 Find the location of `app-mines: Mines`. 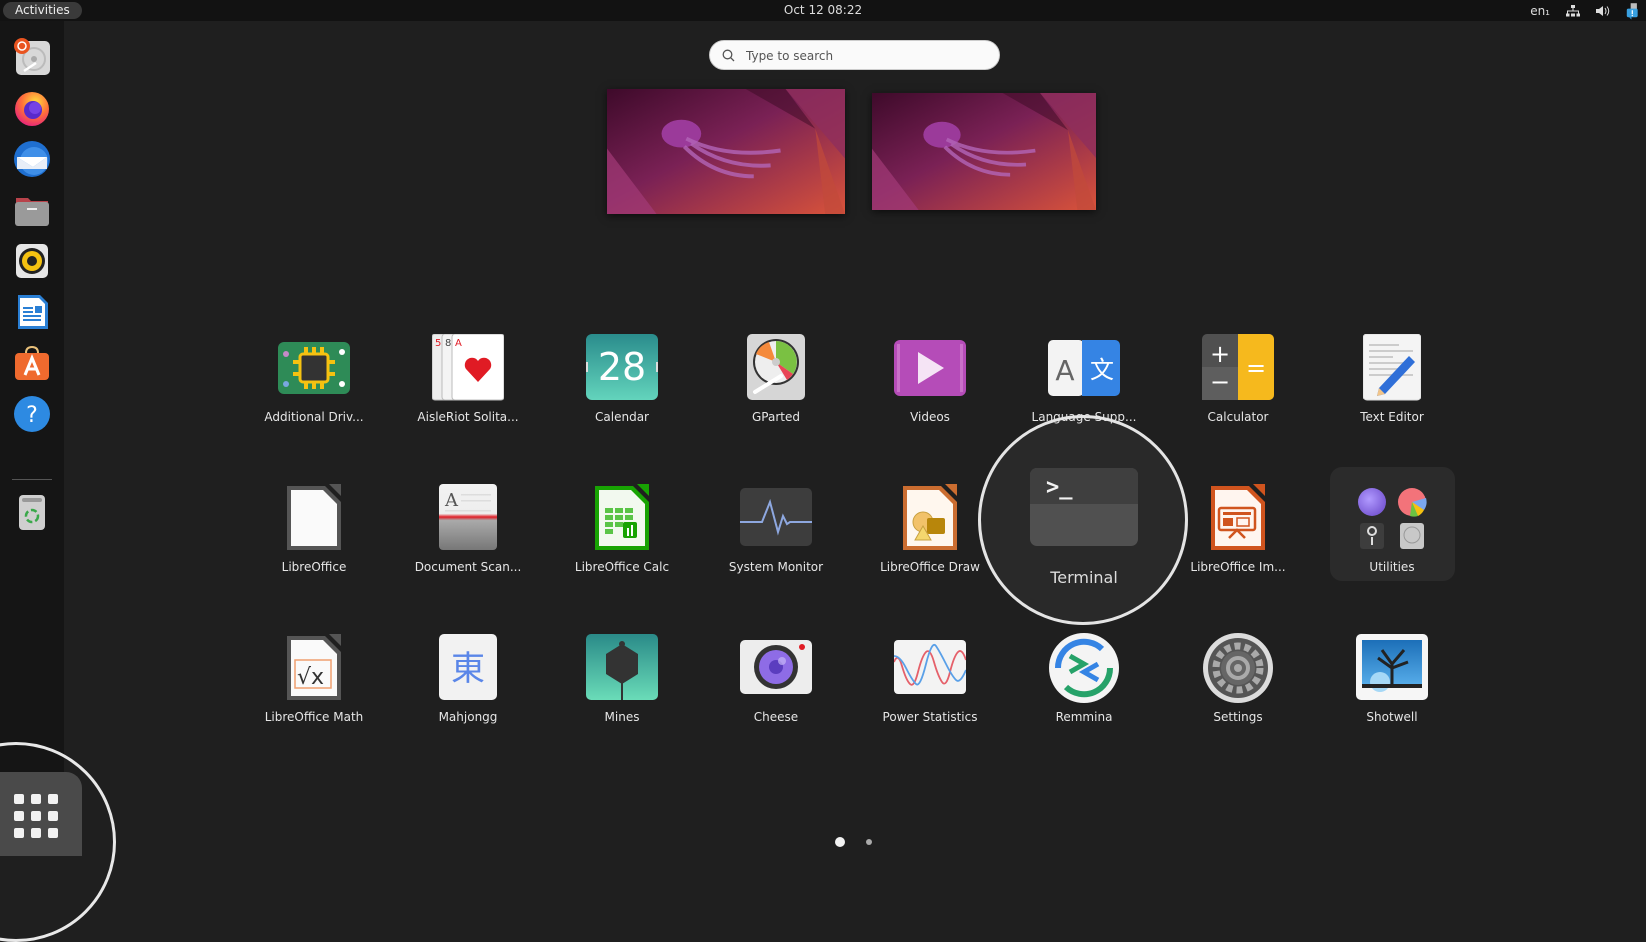

app-mines: Mines is located at coordinates (622, 676).